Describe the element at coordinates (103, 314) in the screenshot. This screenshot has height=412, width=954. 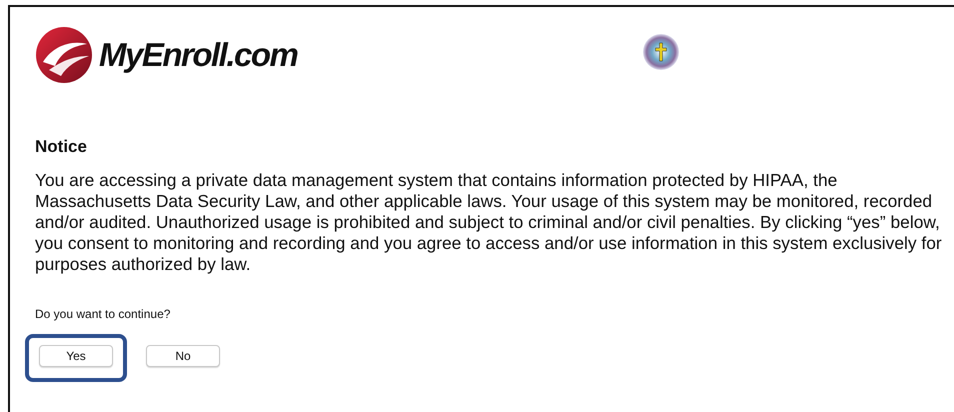
I see `question-text: Do you want to continue?` at that location.